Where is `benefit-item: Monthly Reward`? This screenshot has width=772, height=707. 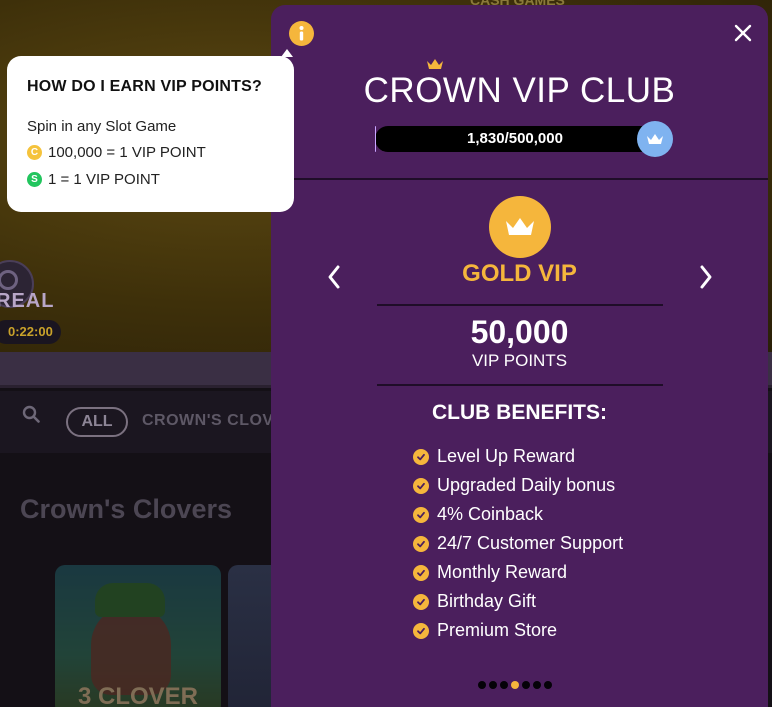 benefit-item: Monthly Reward is located at coordinates (518, 572).